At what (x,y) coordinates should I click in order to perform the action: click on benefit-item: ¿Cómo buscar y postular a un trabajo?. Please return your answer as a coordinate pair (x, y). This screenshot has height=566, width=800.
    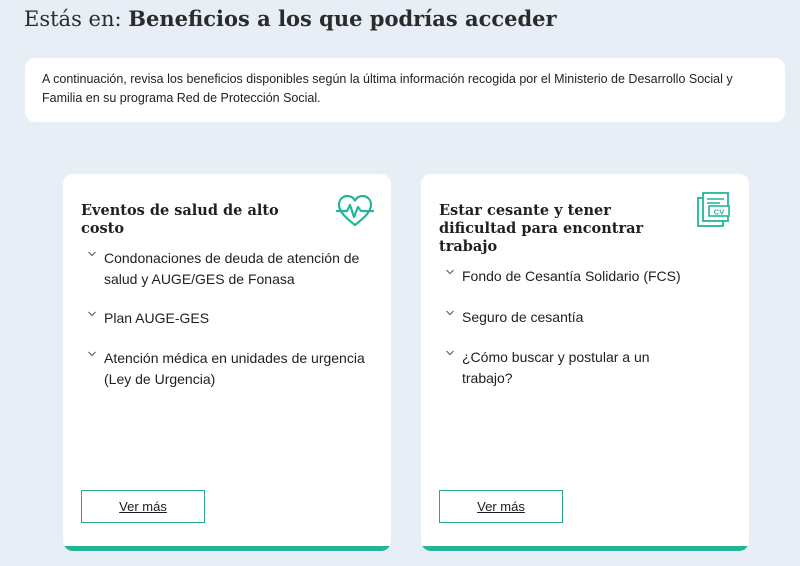
    Looking at the image, I should click on (558, 368).